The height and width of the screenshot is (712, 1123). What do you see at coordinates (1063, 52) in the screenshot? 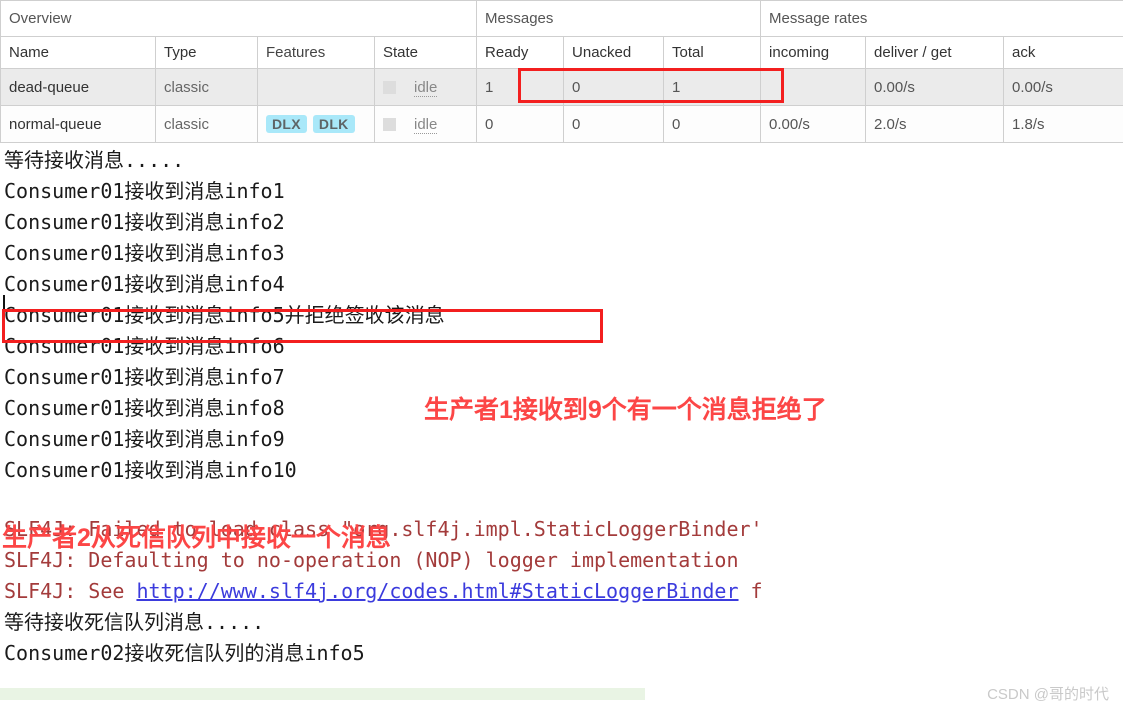
I see `column-header-ack: ack` at bounding box center [1063, 52].